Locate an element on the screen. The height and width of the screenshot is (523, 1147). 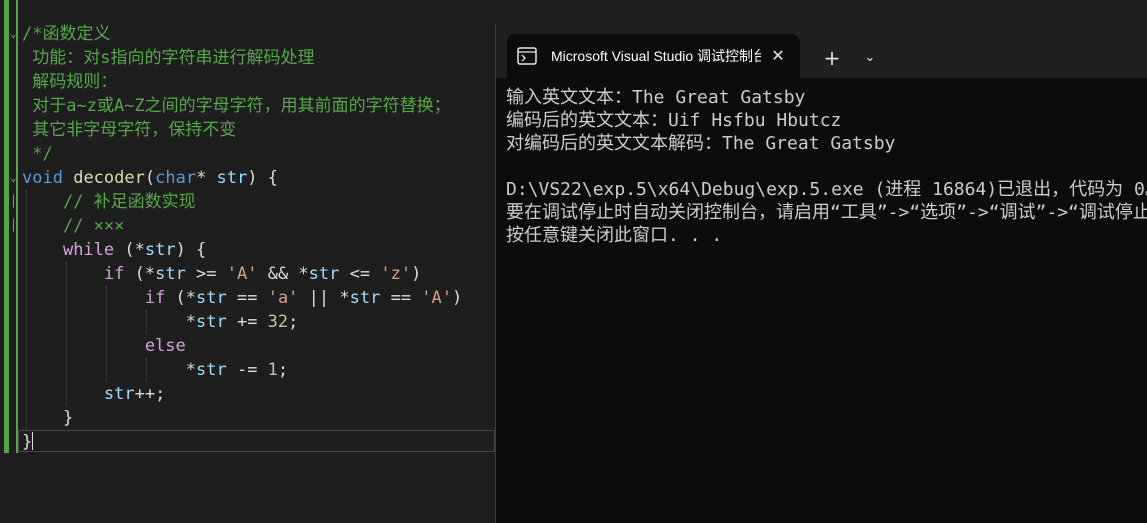
code-token: 对于a~z或A~Z之间的字母字符，用其前面的字符替换； is located at coordinates (236, 106).